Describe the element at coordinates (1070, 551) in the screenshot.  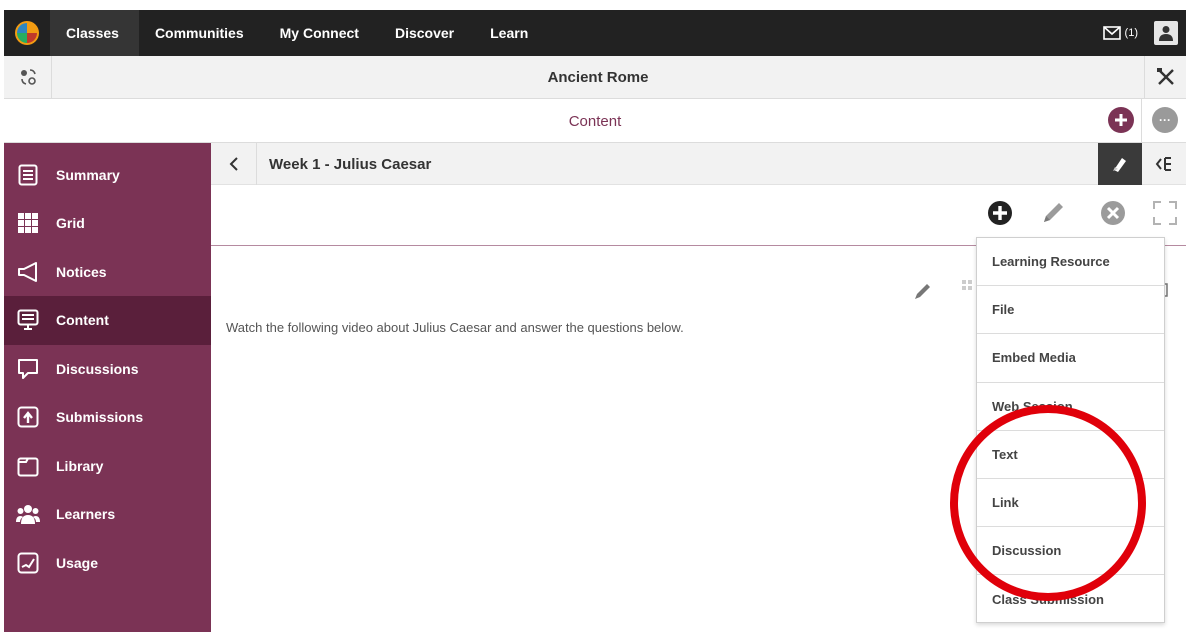
I see `menu-item-discussion: Discussion` at that location.